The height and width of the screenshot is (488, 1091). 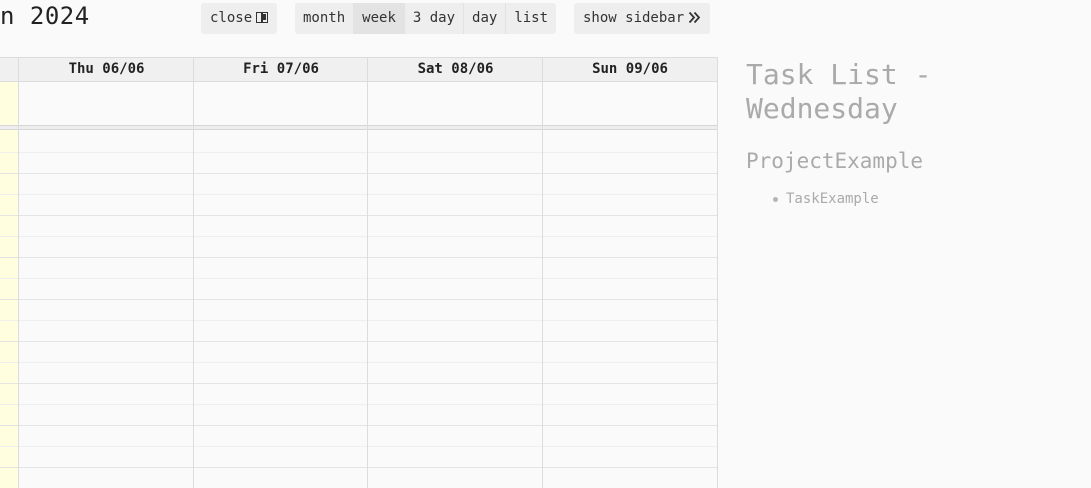 I want to click on task-item: TaskExample, so click(x=916, y=199).